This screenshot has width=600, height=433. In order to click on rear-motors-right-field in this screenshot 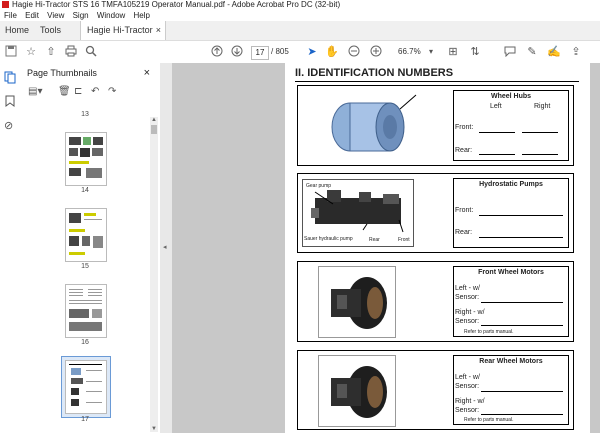, I will do `click(522, 414)`.